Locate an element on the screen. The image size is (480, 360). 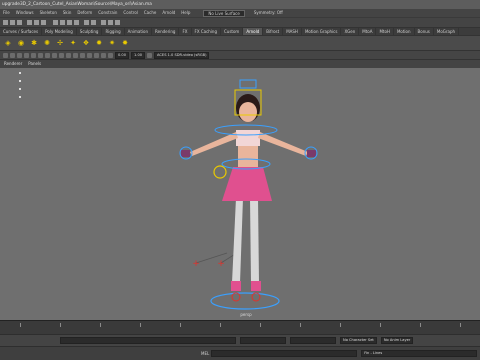
ipr-icon: ◉ is located at coordinates (21, 43).